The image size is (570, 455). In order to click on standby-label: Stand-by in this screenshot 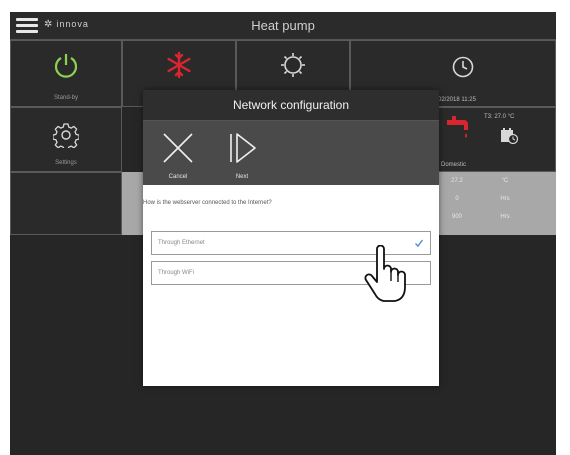, I will do `click(65, 98)`.